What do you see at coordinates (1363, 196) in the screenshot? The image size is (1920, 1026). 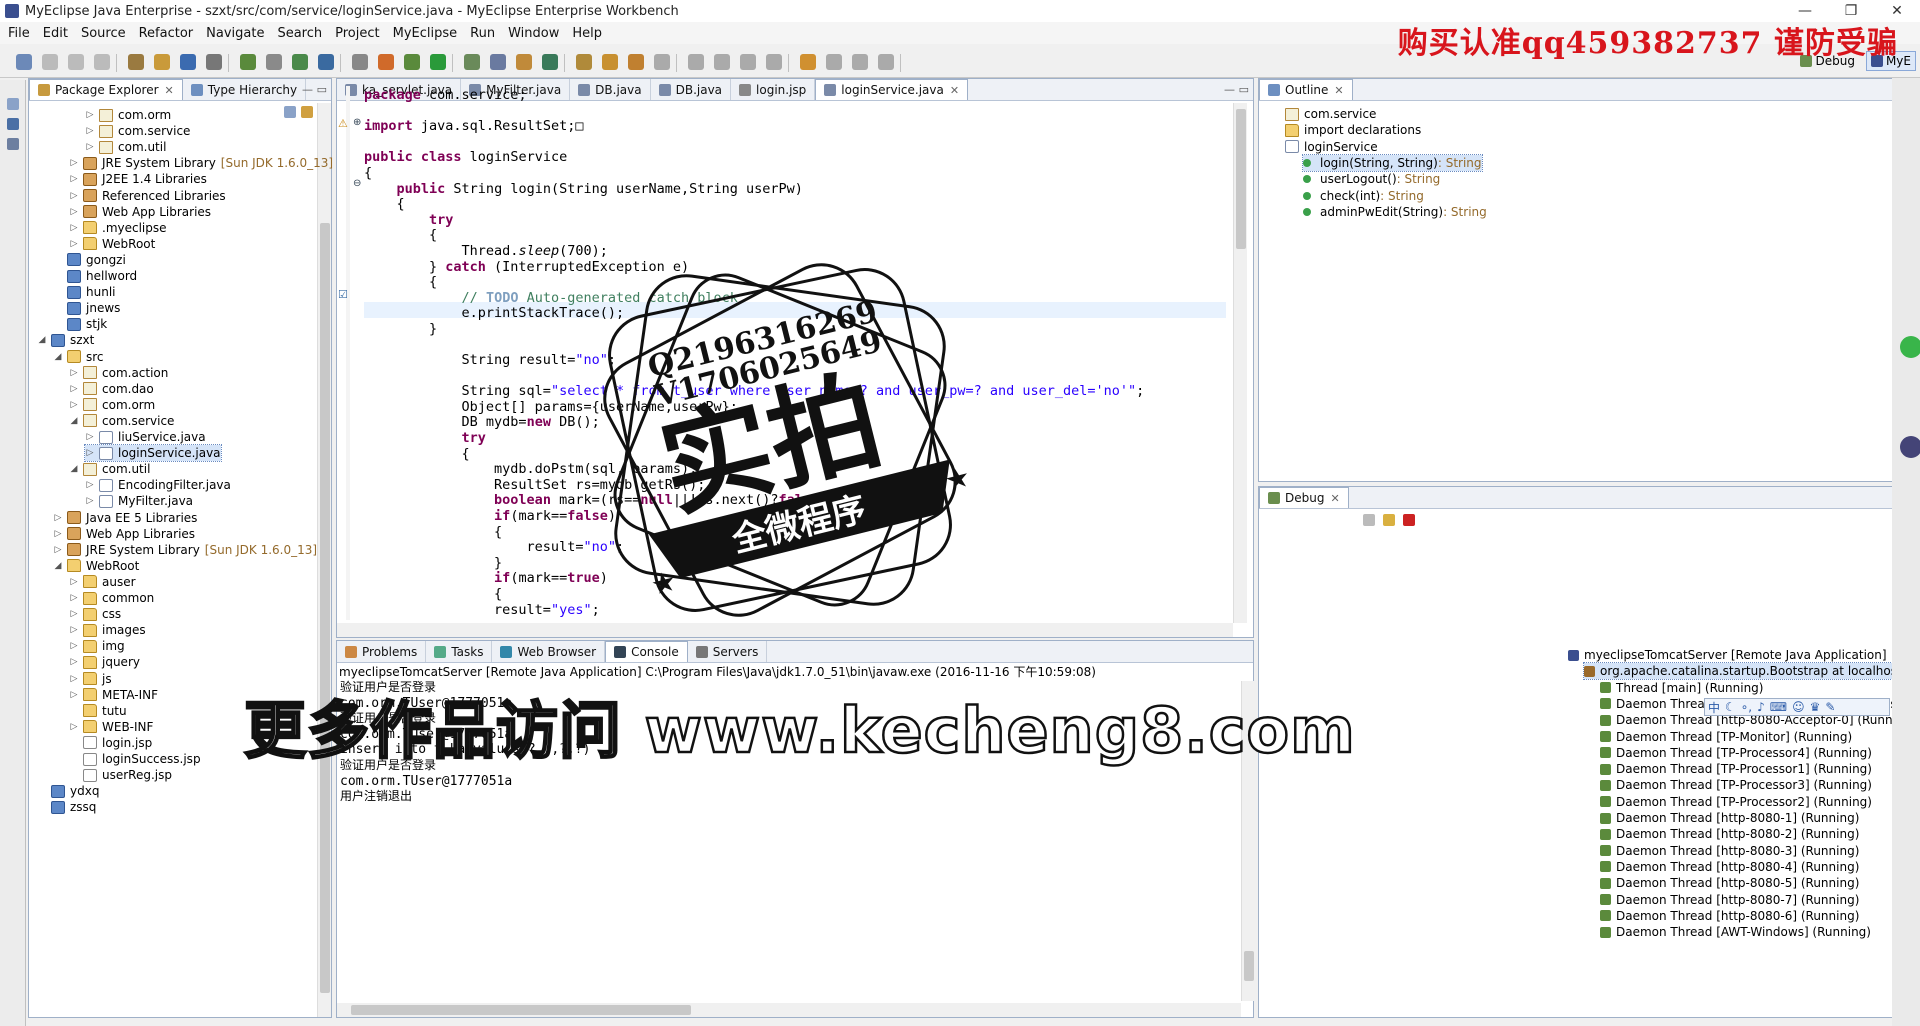 I see `outline-item: check(int) : String` at bounding box center [1363, 196].